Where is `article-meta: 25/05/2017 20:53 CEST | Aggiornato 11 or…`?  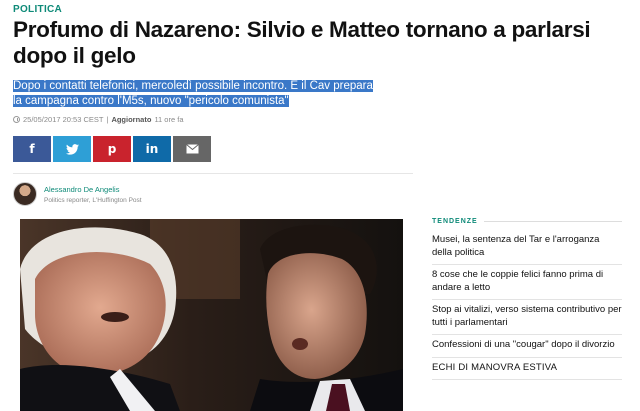
article-meta: 25/05/2017 20:53 CEST | Aggiornato 11 or… is located at coordinates (98, 119).